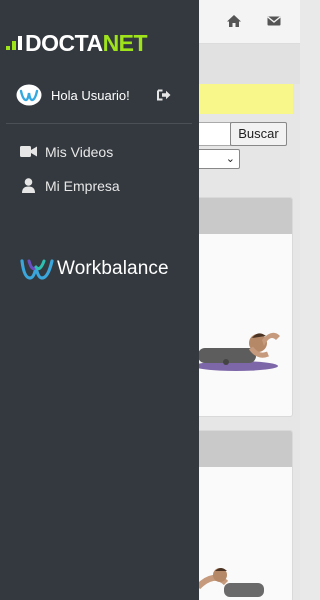 This screenshot has height=600, width=320. Describe the element at coordinates (29, 95) in the screenshot. I see `avatar` at that location.